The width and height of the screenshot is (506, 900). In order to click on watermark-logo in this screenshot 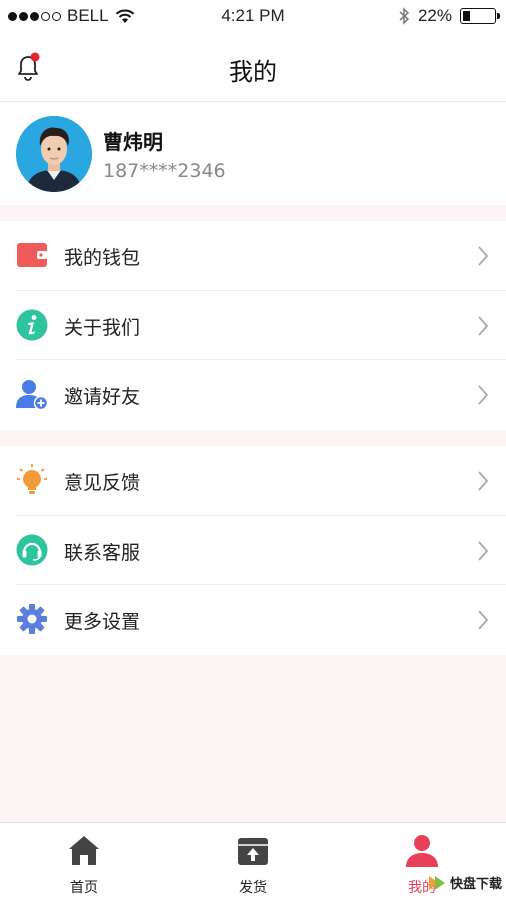, I will do `click(436, 882)`.